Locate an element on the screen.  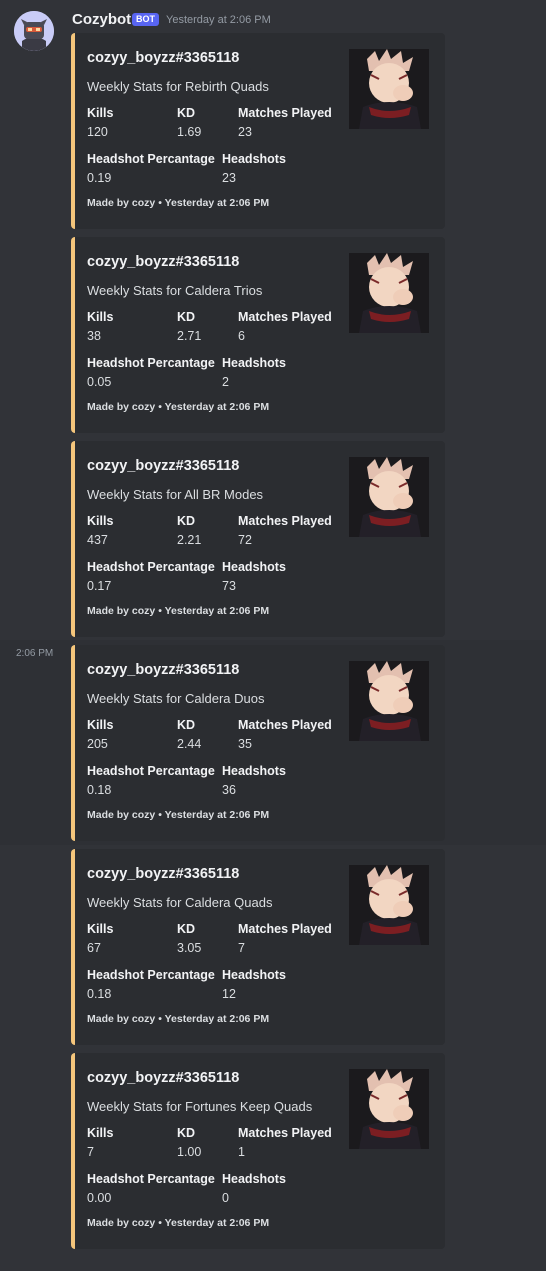
field-kills: Kills 67 is located at coordinates (100, 938).